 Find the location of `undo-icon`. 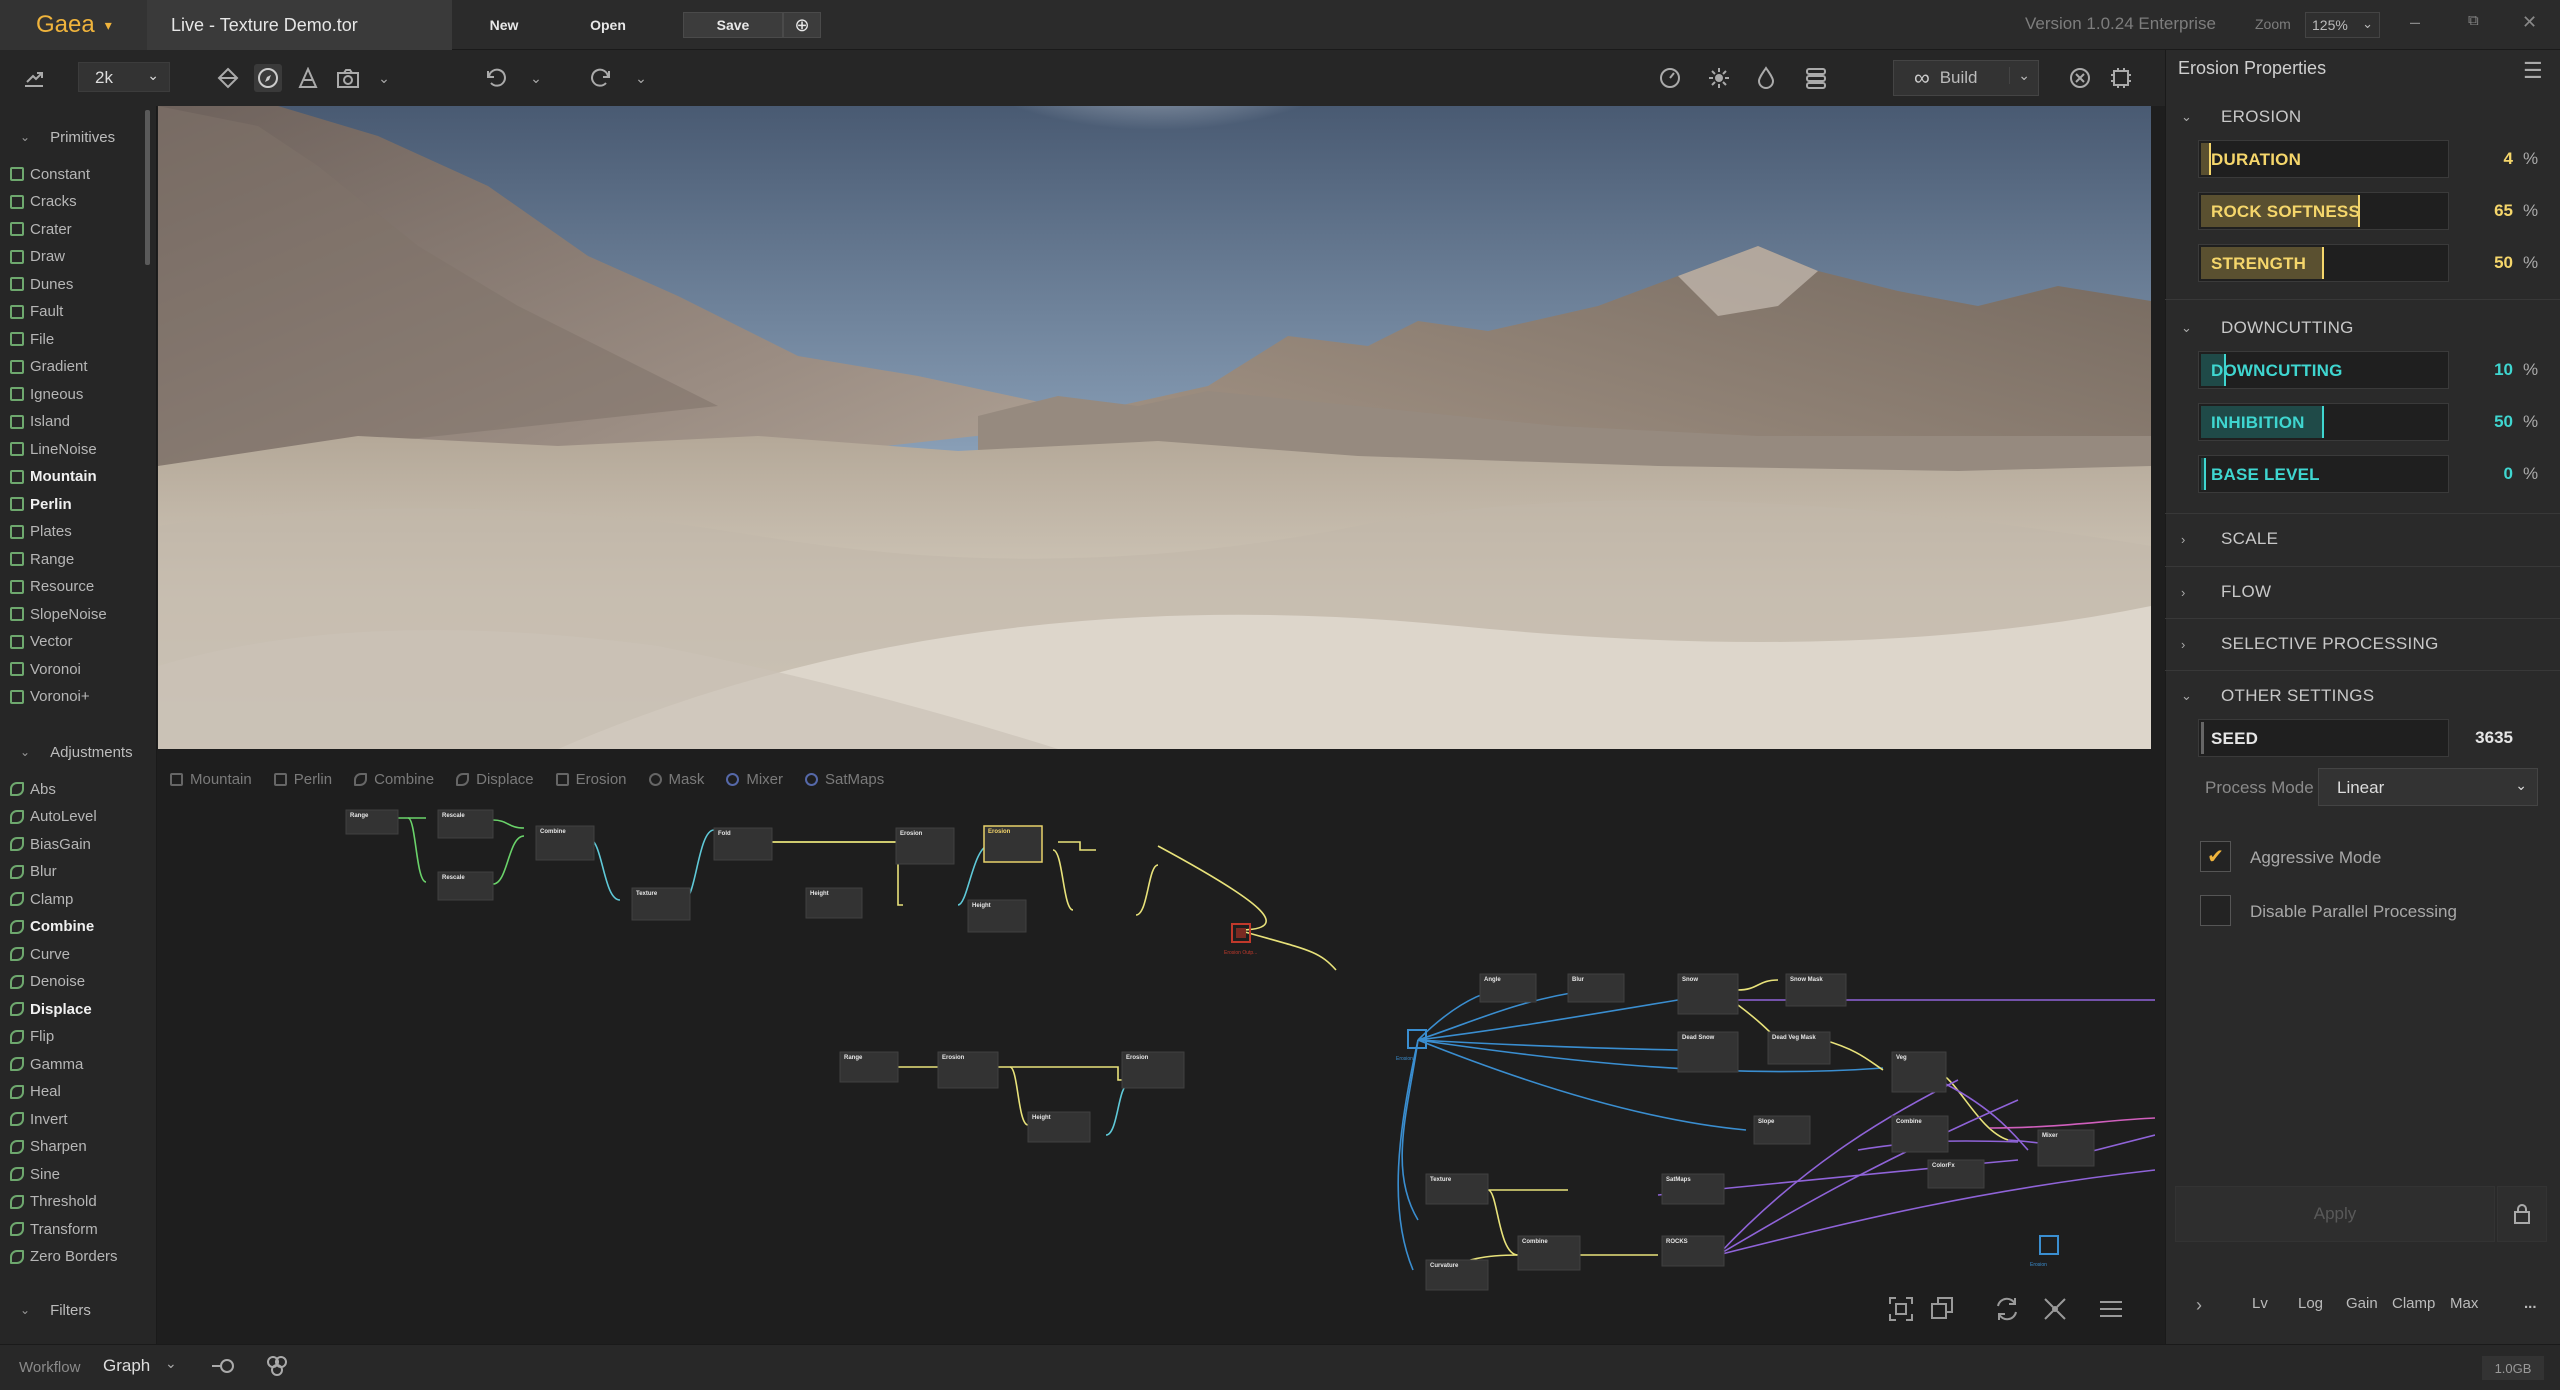

undo-icon is located at coordinates (496, 78).